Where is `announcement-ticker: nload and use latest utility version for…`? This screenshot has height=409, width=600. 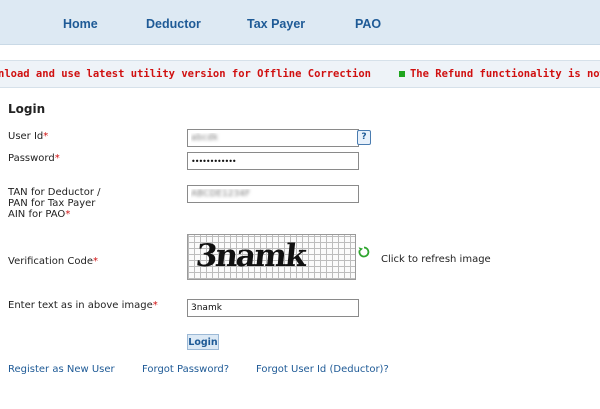
announcement-ticker: nload and use latest utility version for… is located at coordinates (300, 74).